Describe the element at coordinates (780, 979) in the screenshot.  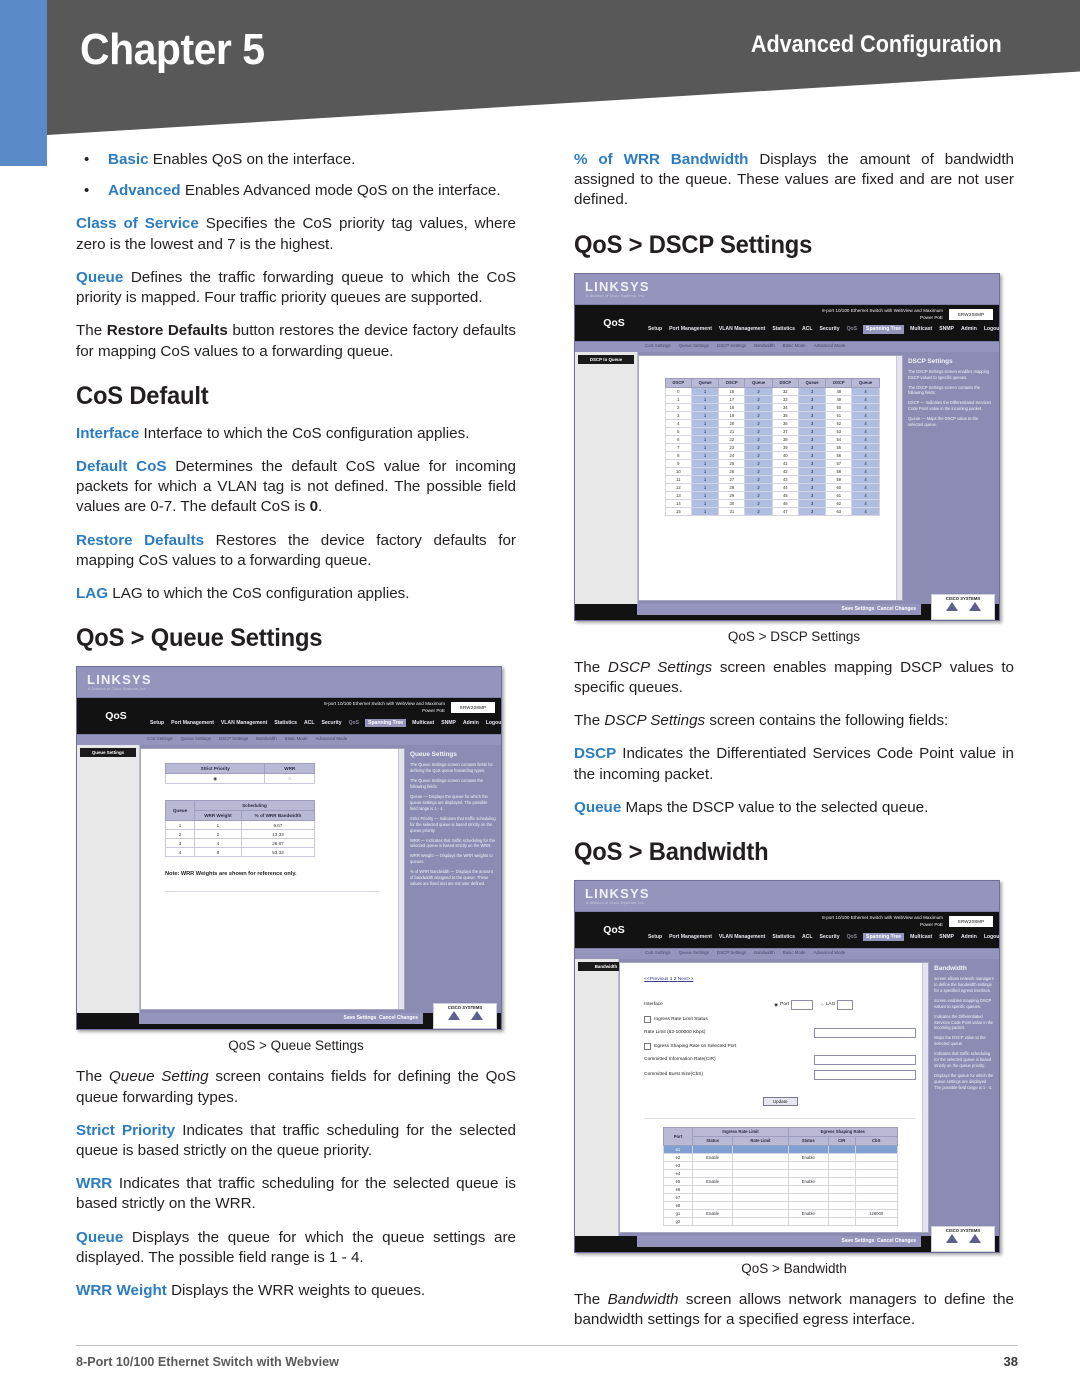
I see `pager: <<Previous 1 2 Next>>` at that location.